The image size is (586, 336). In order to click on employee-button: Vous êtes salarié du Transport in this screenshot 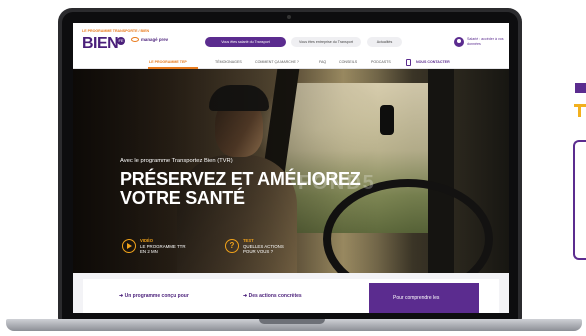, I will do `click(245, 42)`.